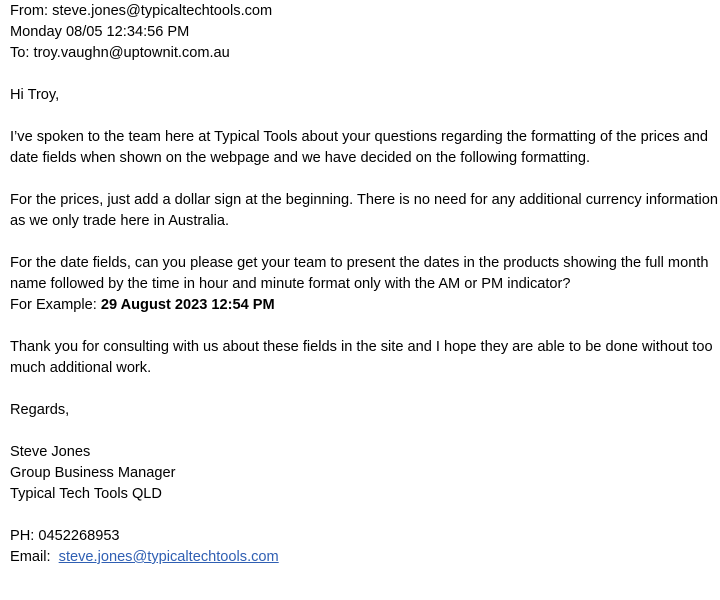 This screenshot has height=600, width=720. What do you see at coordinates (55, 305) in the screenshot?
I see `example-label: For Example:` at bounding box center [55, 305].